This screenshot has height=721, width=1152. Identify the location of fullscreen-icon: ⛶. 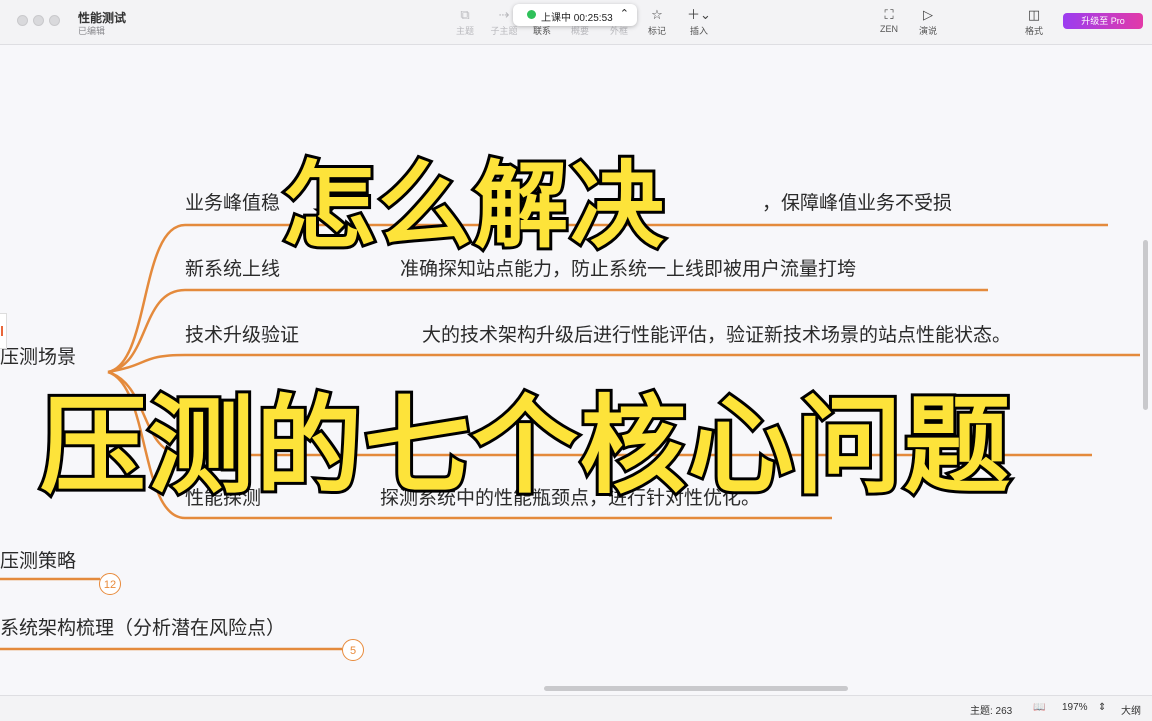
(889, 14).